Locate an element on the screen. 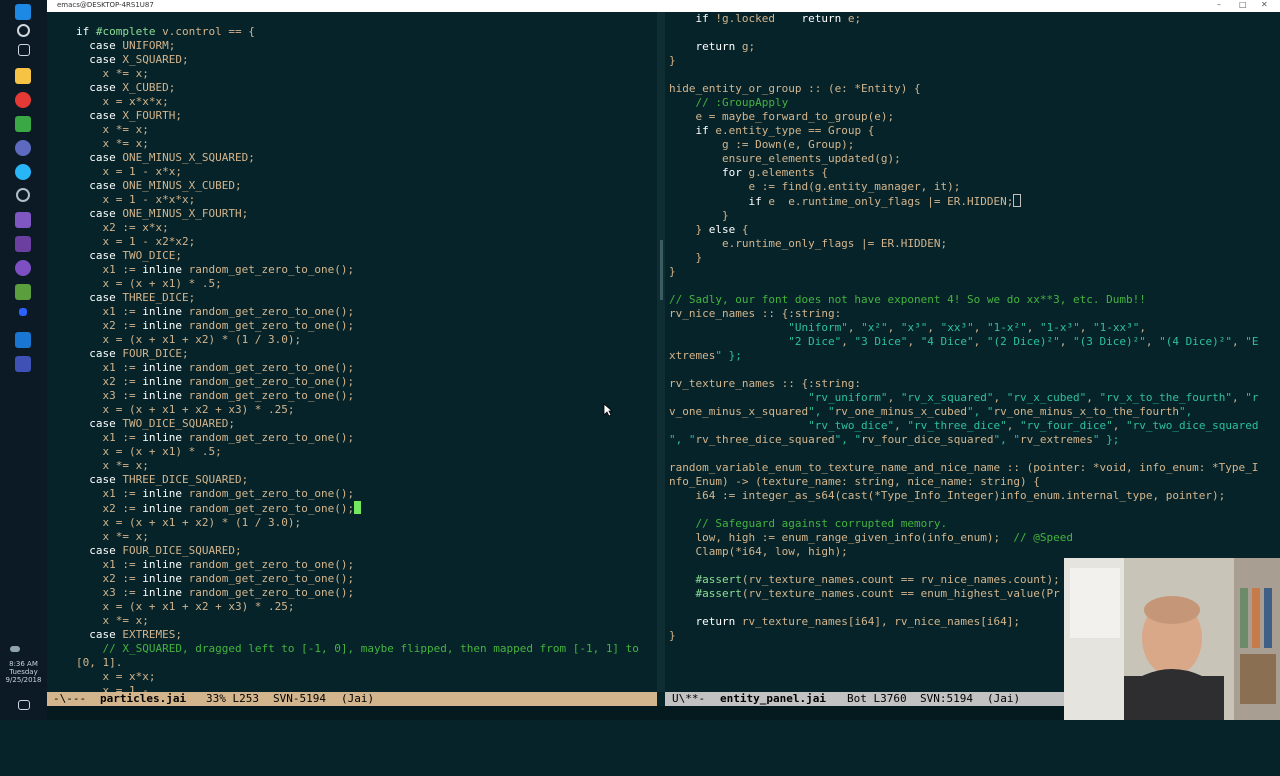 This screenshot has width=1280, height=776. code-line: xtremes" }; is located at coordinates (705, 355).